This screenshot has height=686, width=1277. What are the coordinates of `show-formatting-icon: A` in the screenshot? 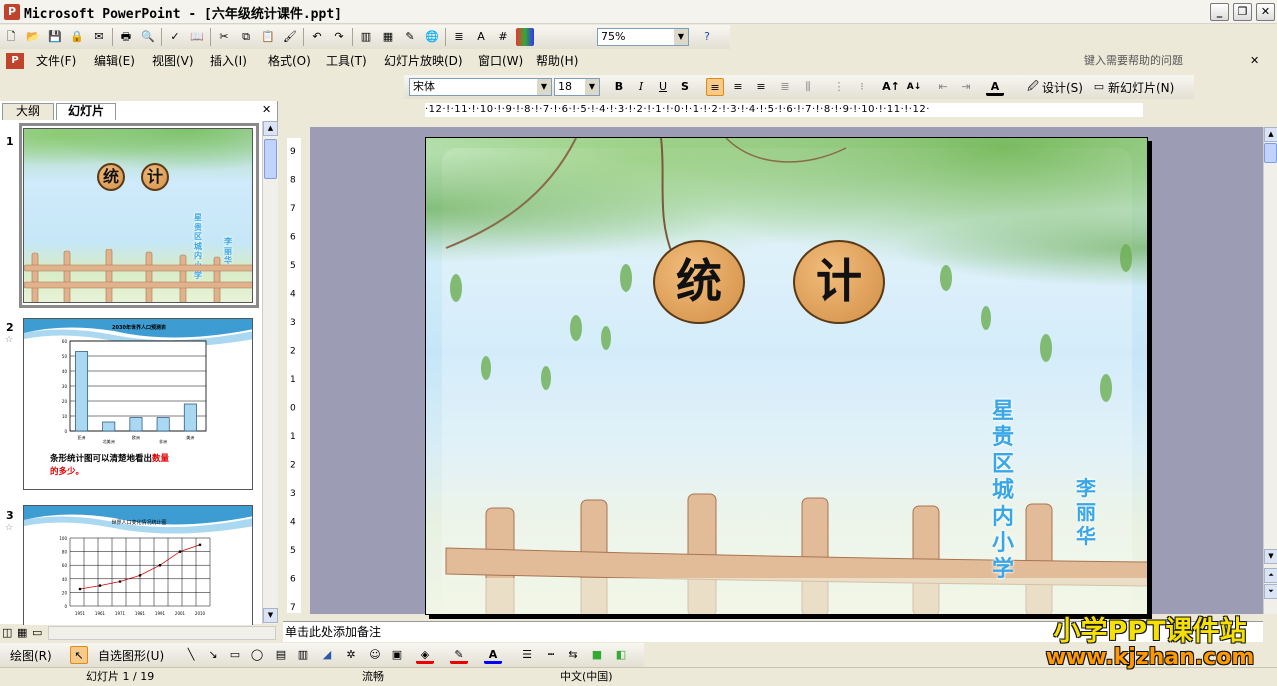 It's located at (481, 37).